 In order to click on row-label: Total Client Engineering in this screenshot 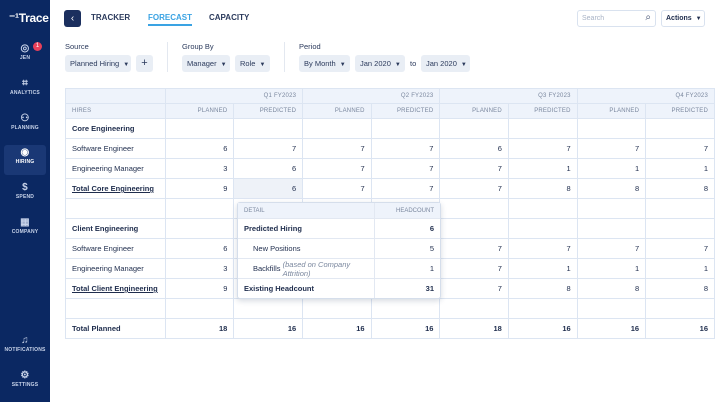, I will do `click(115, 288)`.